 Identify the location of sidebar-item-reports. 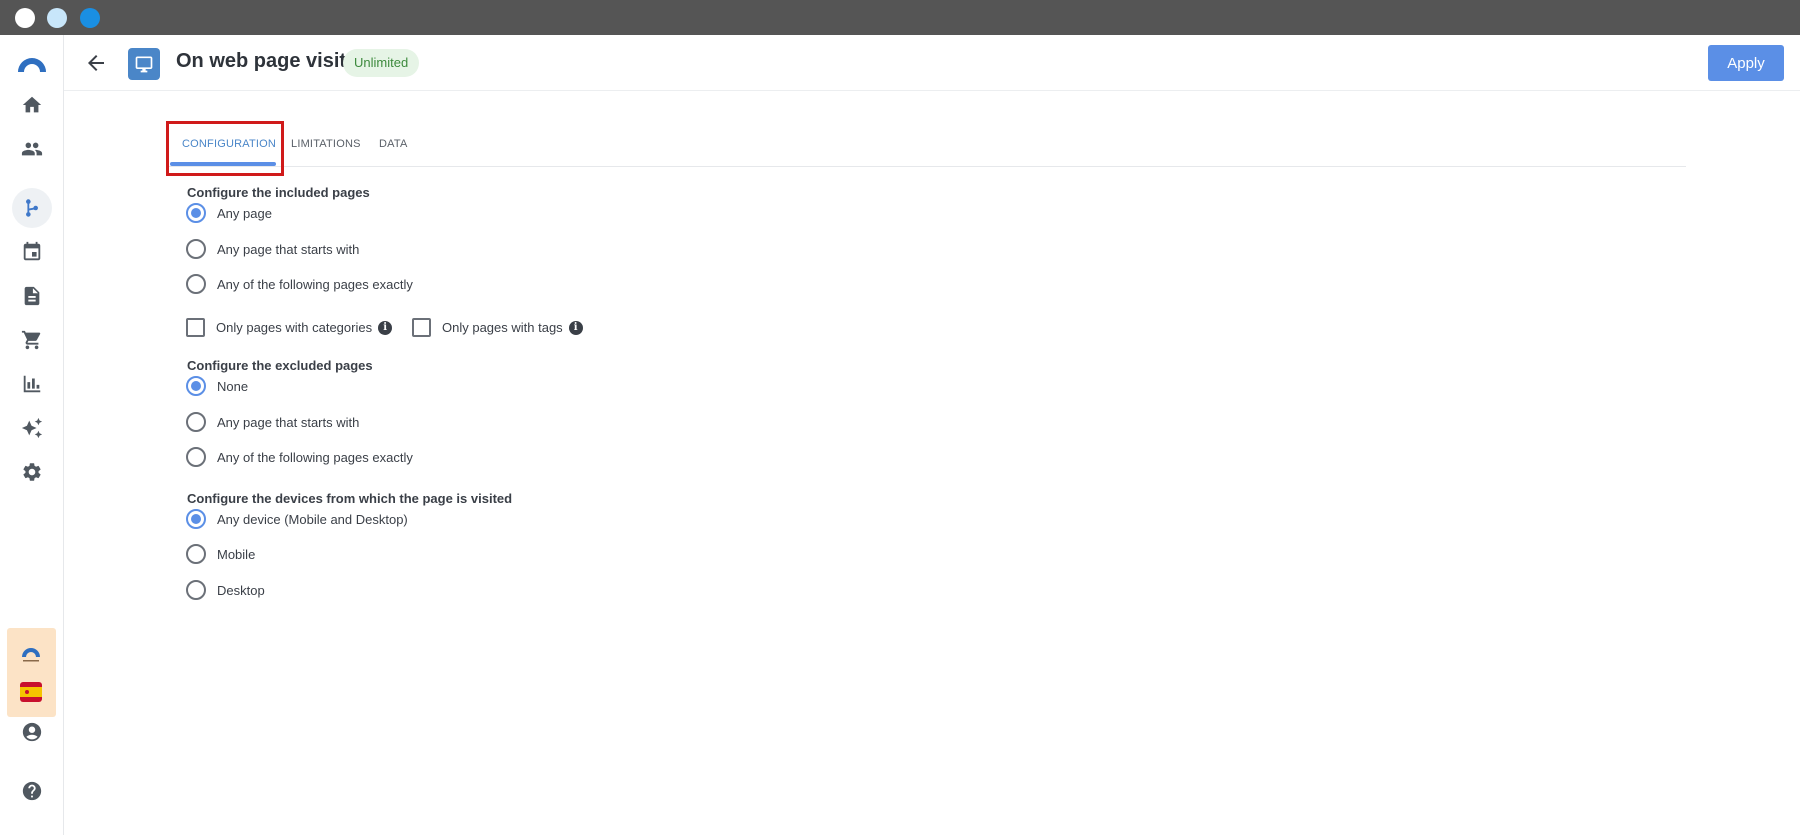
(32, 384).